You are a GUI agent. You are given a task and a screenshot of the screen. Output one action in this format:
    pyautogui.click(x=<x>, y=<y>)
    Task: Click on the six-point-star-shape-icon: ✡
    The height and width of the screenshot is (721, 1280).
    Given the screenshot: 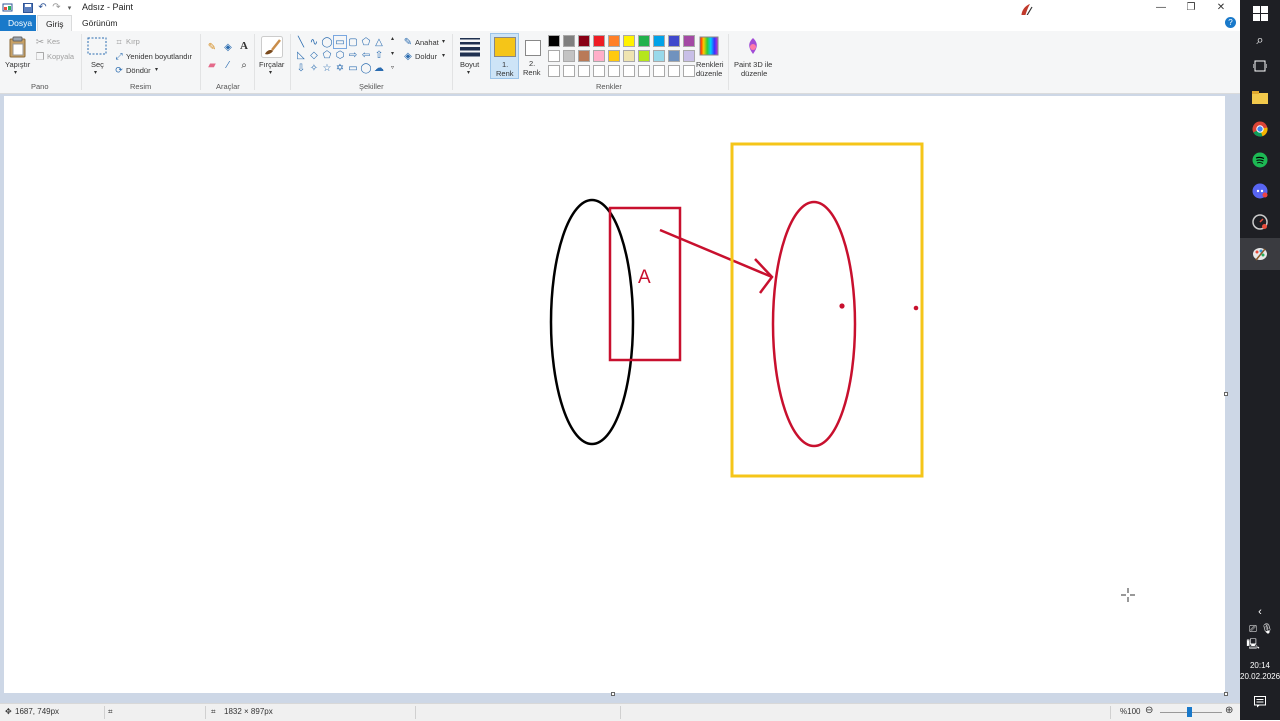 What is the action you would take?
    pyautogui.click(x=340, y=68)
    